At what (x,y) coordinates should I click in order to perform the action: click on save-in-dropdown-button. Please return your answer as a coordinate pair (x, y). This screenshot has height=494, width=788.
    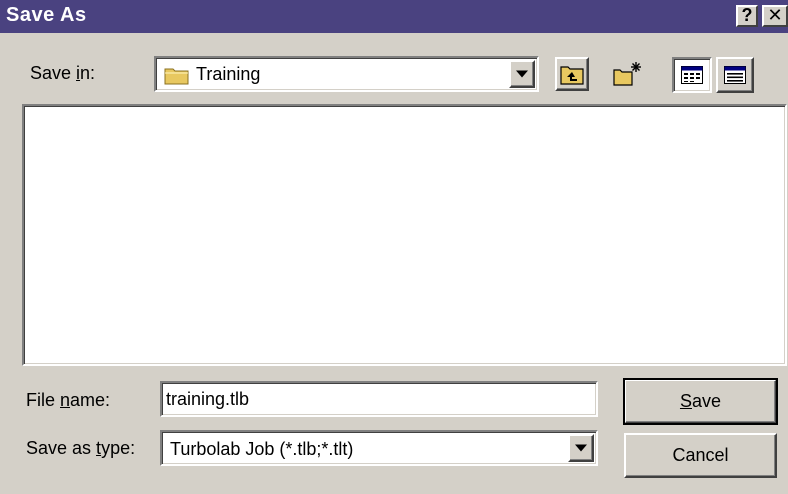
    Looking at the image, I should click on (522, 74).